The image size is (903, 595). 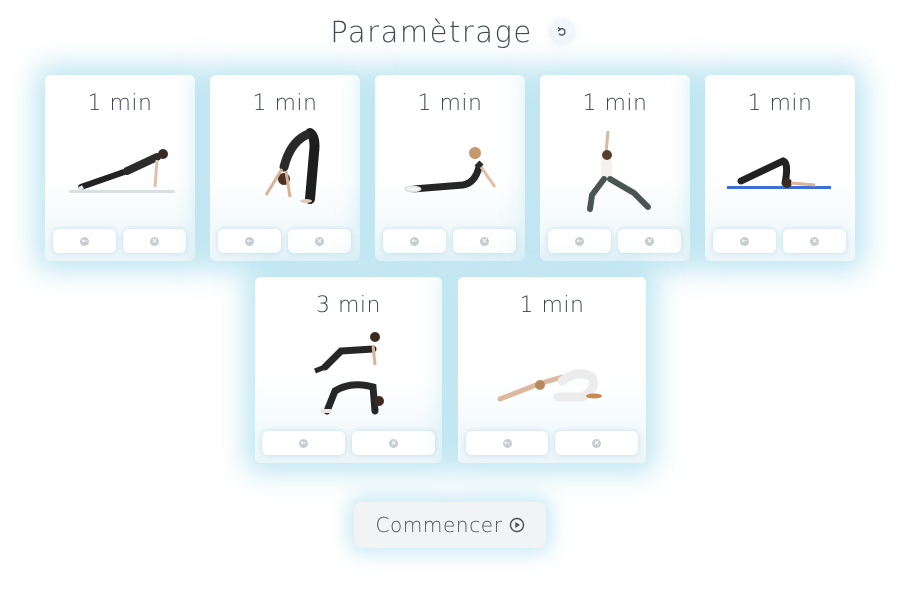 I want to click on play-circle-icon, so click(x=516, y=525).